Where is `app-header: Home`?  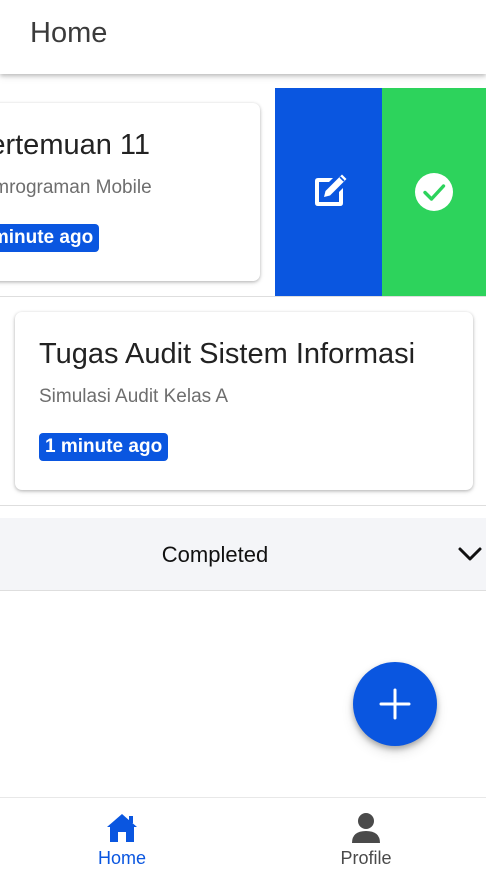 app-header: Home is located at coordinates (243, 37).